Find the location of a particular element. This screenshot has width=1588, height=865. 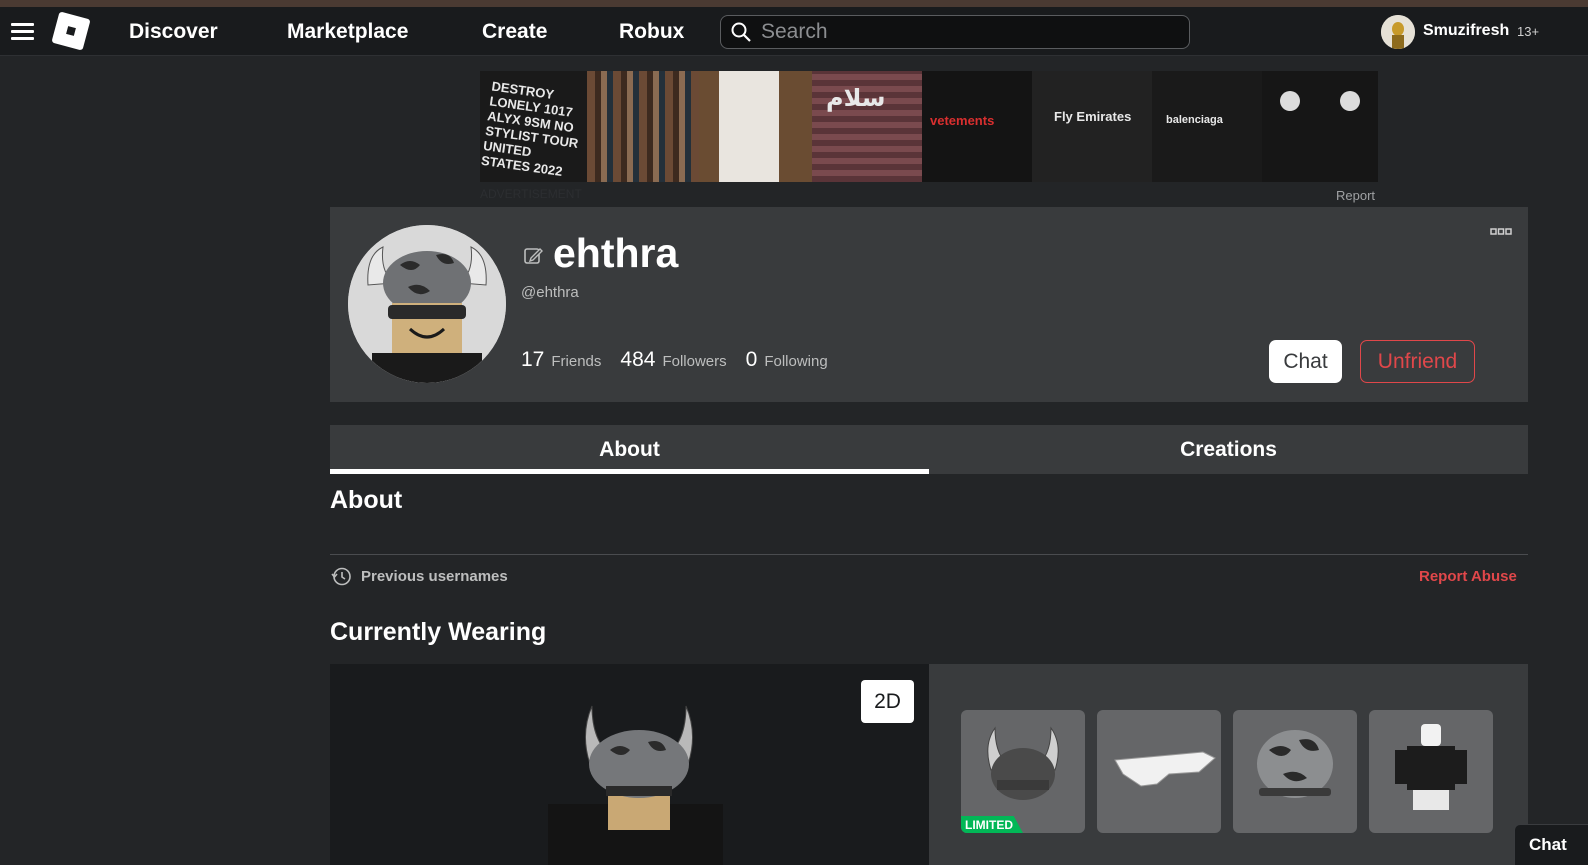

ad-tile-text: سلام is located at coordinates (856, 98).